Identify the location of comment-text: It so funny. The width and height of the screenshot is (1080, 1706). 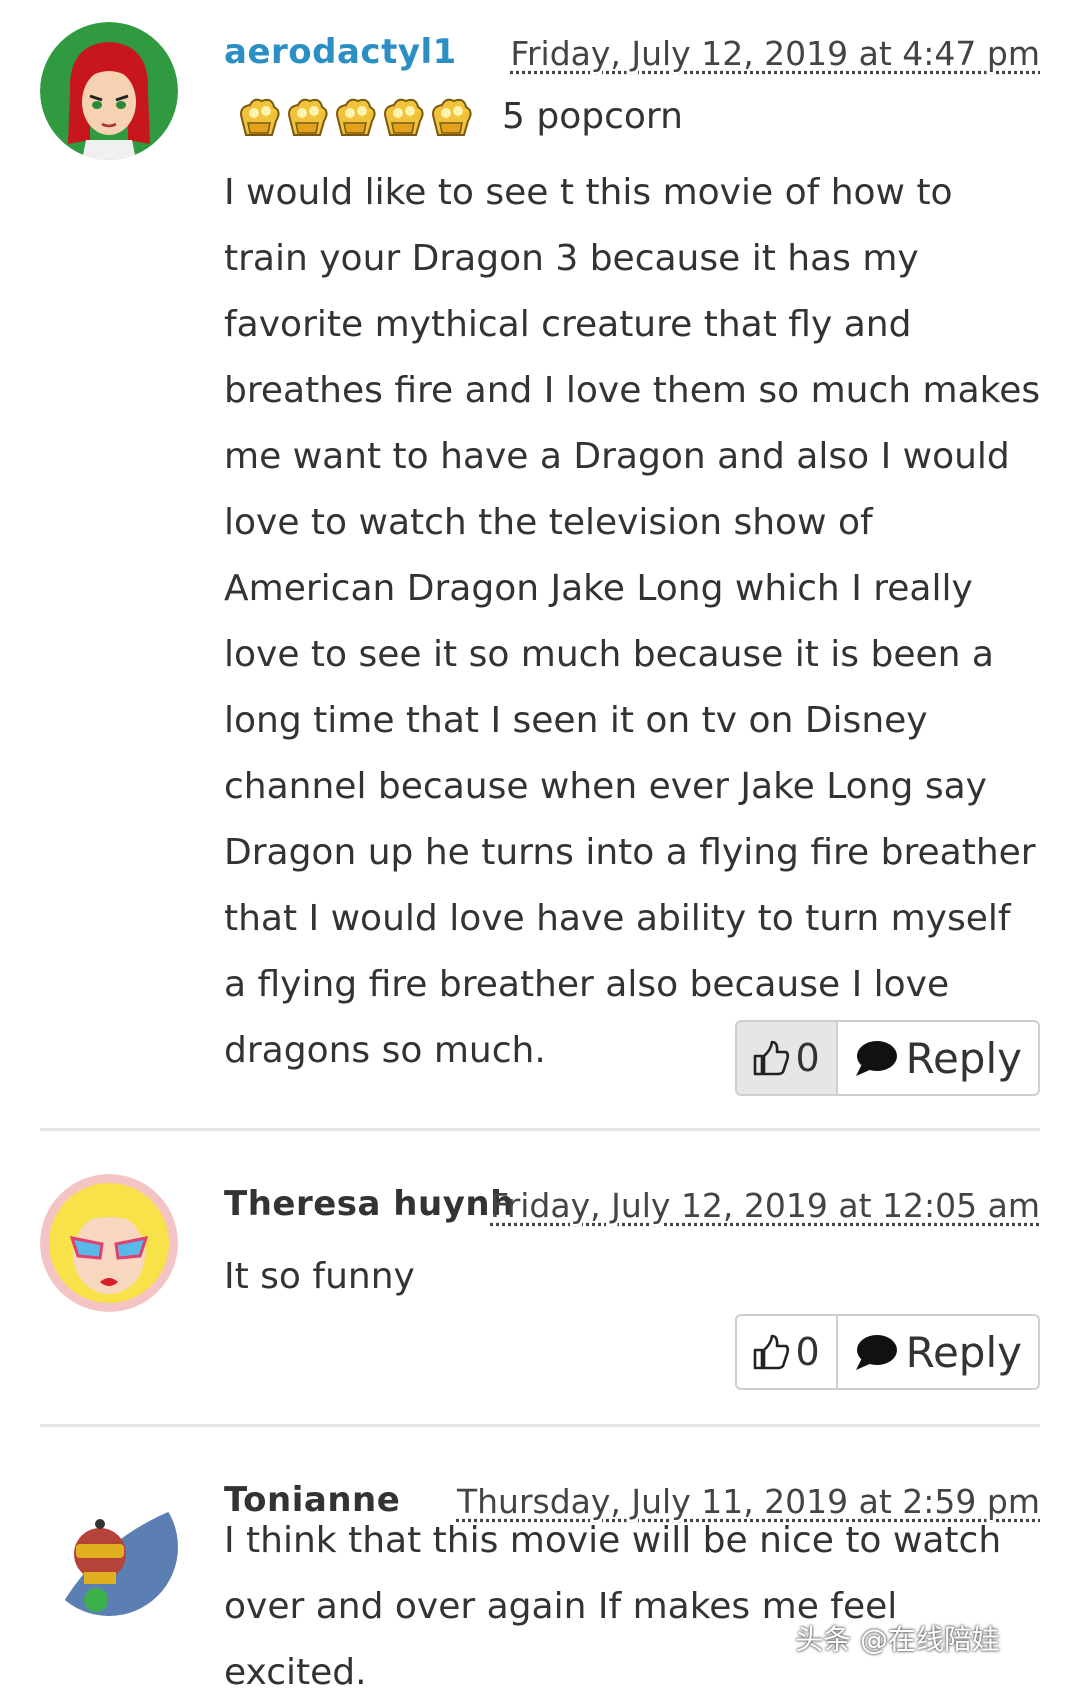
(319, 1276).